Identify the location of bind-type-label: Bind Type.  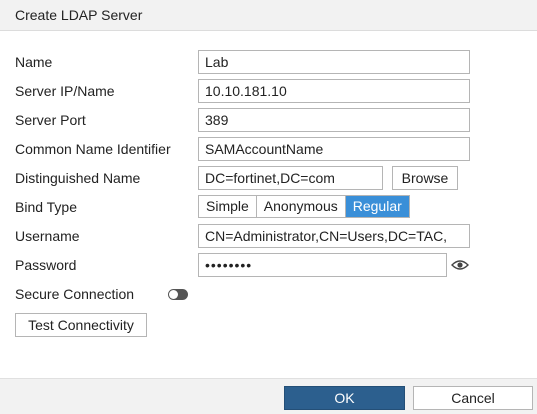
(46, 207).